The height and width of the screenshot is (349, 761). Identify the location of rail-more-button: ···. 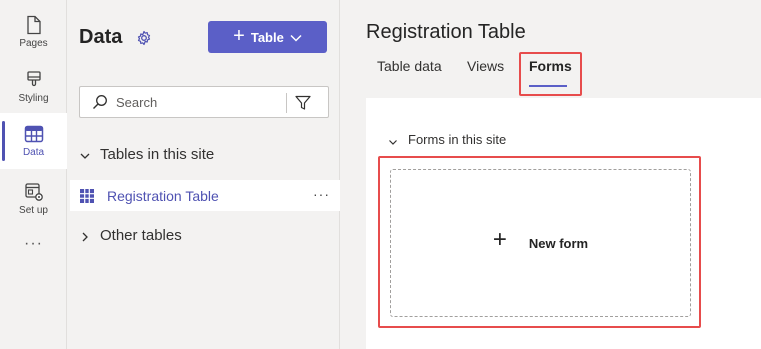
(33, 244).